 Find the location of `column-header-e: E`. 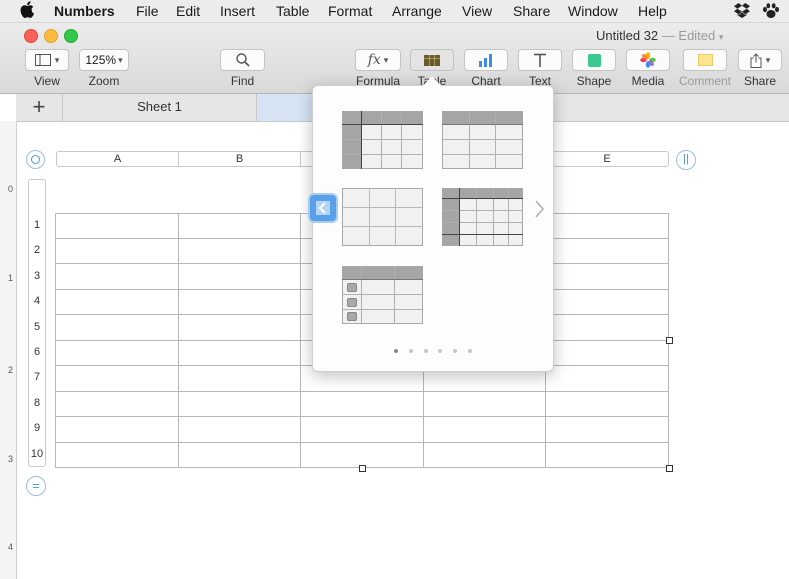

column-header-e: E is located at coordinates (607, 159).